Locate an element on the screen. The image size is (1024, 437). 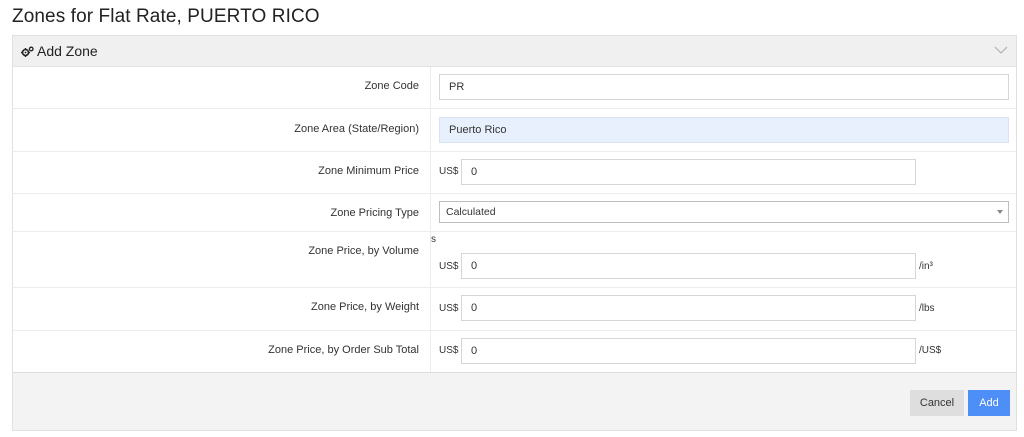
zone-price-subtotal-label: Zone Price, by Order Sub Total is located at coordinates (343, 350).